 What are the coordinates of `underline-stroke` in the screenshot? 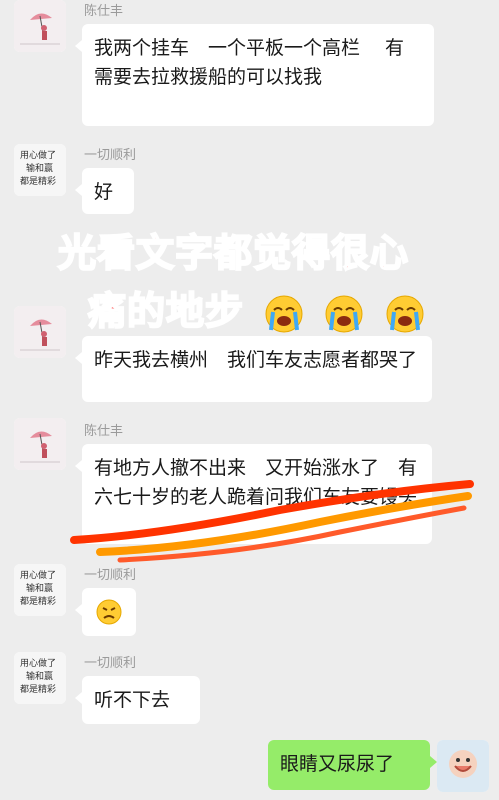 It's located at (272, 521).